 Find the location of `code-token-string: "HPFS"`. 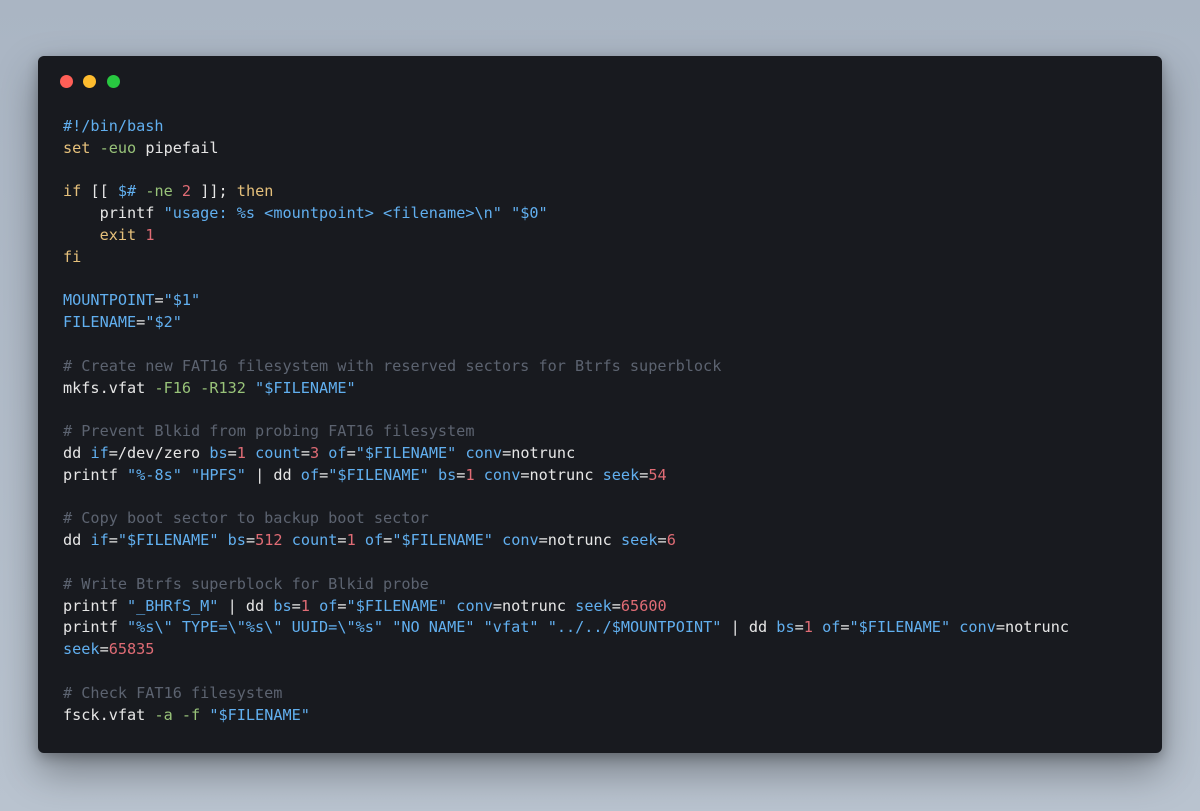

code-token-string: "HPFS" is located at coordinates (218, 474).